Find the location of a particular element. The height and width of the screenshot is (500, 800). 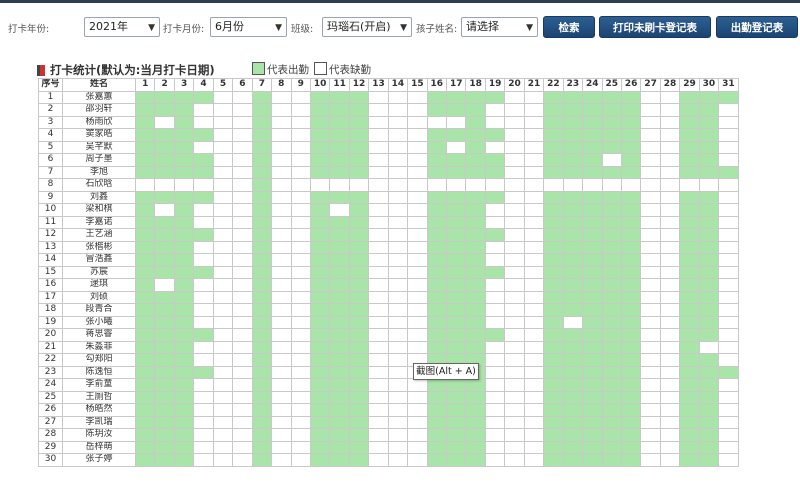

print-unswiped-button: 打印未刷卡登记表 is located at coordinates (655, 27).